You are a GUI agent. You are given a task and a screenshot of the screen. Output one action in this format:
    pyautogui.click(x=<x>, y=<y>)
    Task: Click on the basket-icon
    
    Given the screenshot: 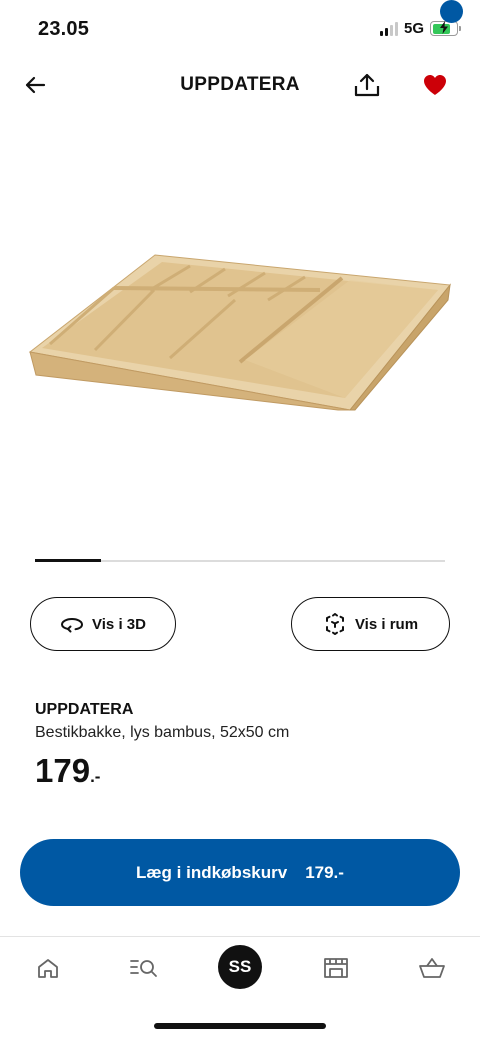 What is the action you would take?
    pyautogui.click(x=432, y=968)
    